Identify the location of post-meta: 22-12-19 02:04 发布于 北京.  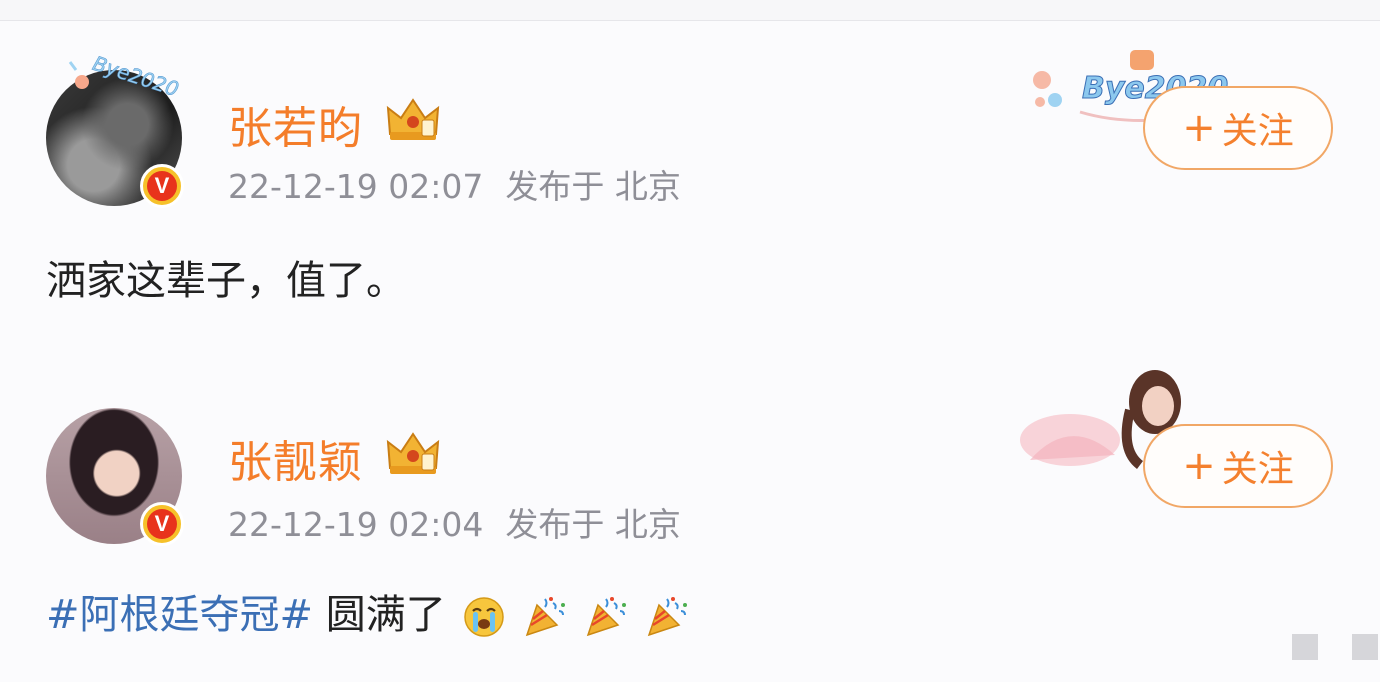
(454, 522).